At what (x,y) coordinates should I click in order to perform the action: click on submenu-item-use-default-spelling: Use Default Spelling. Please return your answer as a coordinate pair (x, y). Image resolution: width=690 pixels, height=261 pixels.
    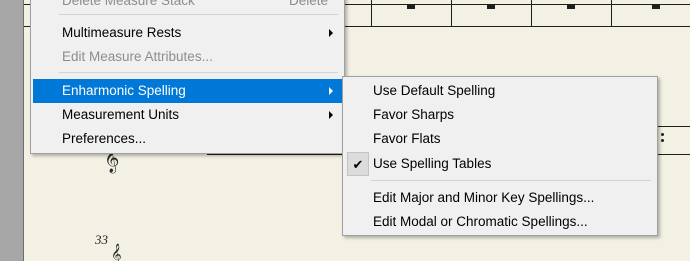
    Looking at the image, I should click on (500, 91).